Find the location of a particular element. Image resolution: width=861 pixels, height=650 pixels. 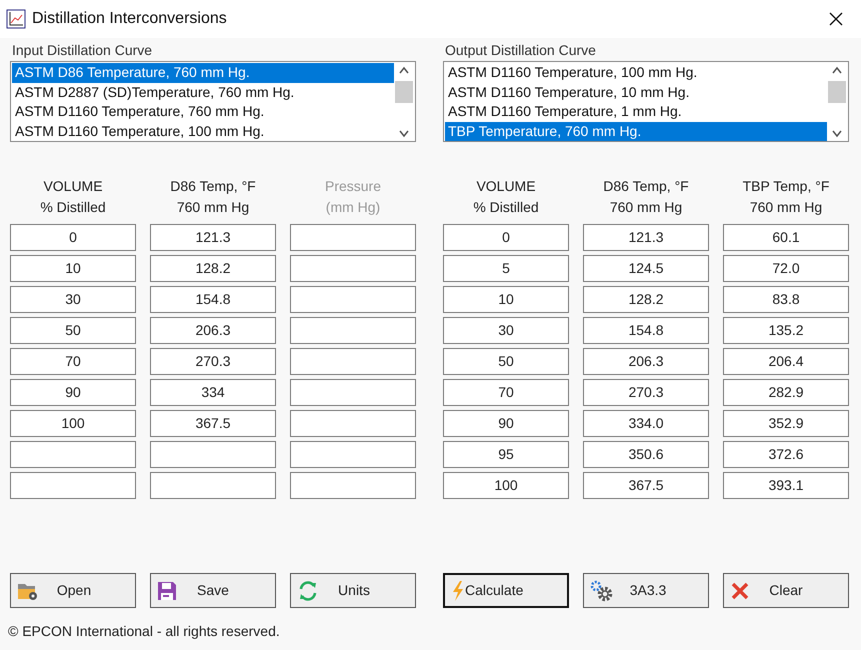

column-heading: TBP Temp, °F 760 mm Hg is located at coordinates (786, 197).